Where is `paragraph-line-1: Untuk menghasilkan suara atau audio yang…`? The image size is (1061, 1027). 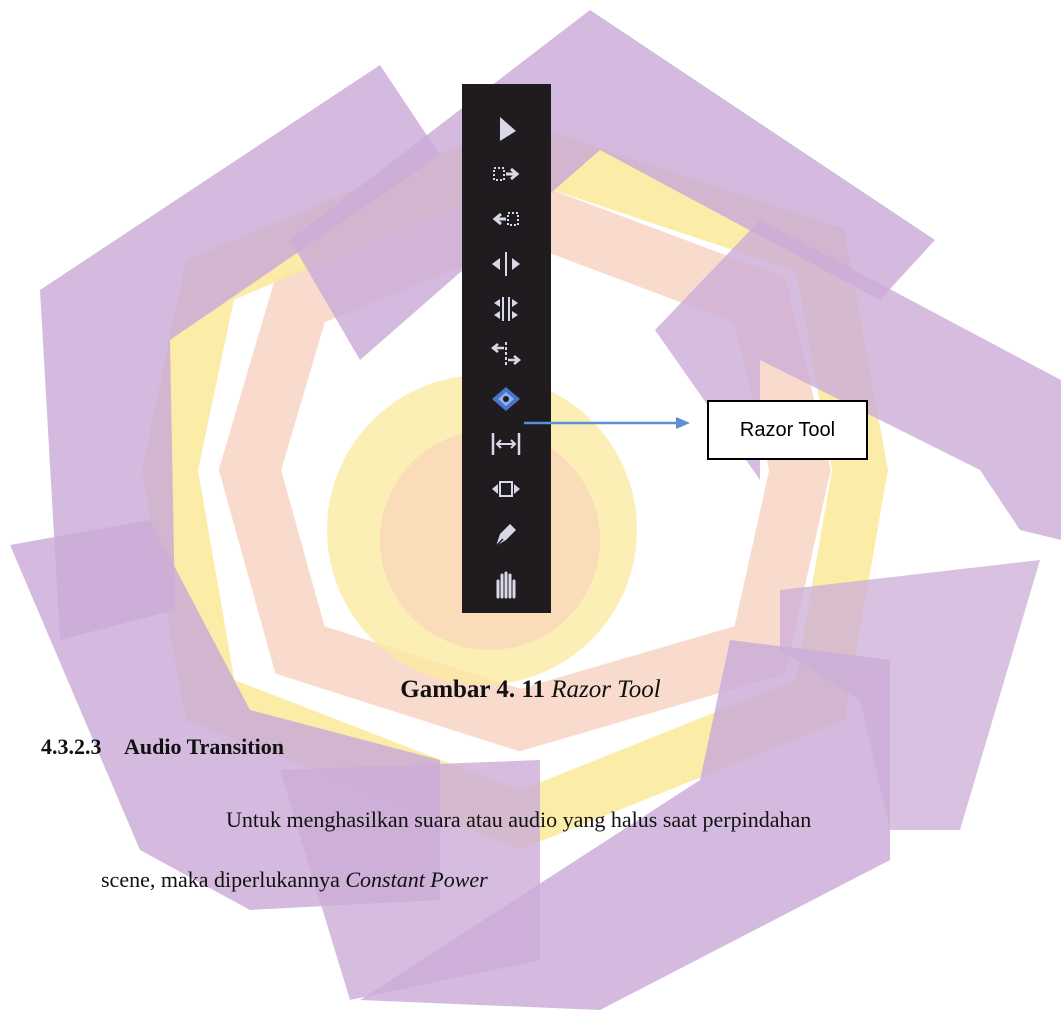 paragraph-line-1: Untuk menghasilkan suara atau audio yang… is located at coordinates (519, 819).